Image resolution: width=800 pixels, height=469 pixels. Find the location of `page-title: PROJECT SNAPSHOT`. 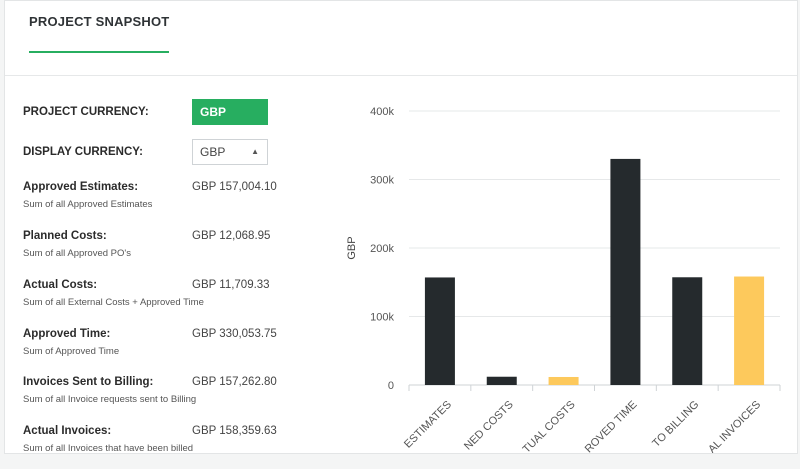

page-title: PROJECT SNAPSHOT is located at coordinates (99, 21).